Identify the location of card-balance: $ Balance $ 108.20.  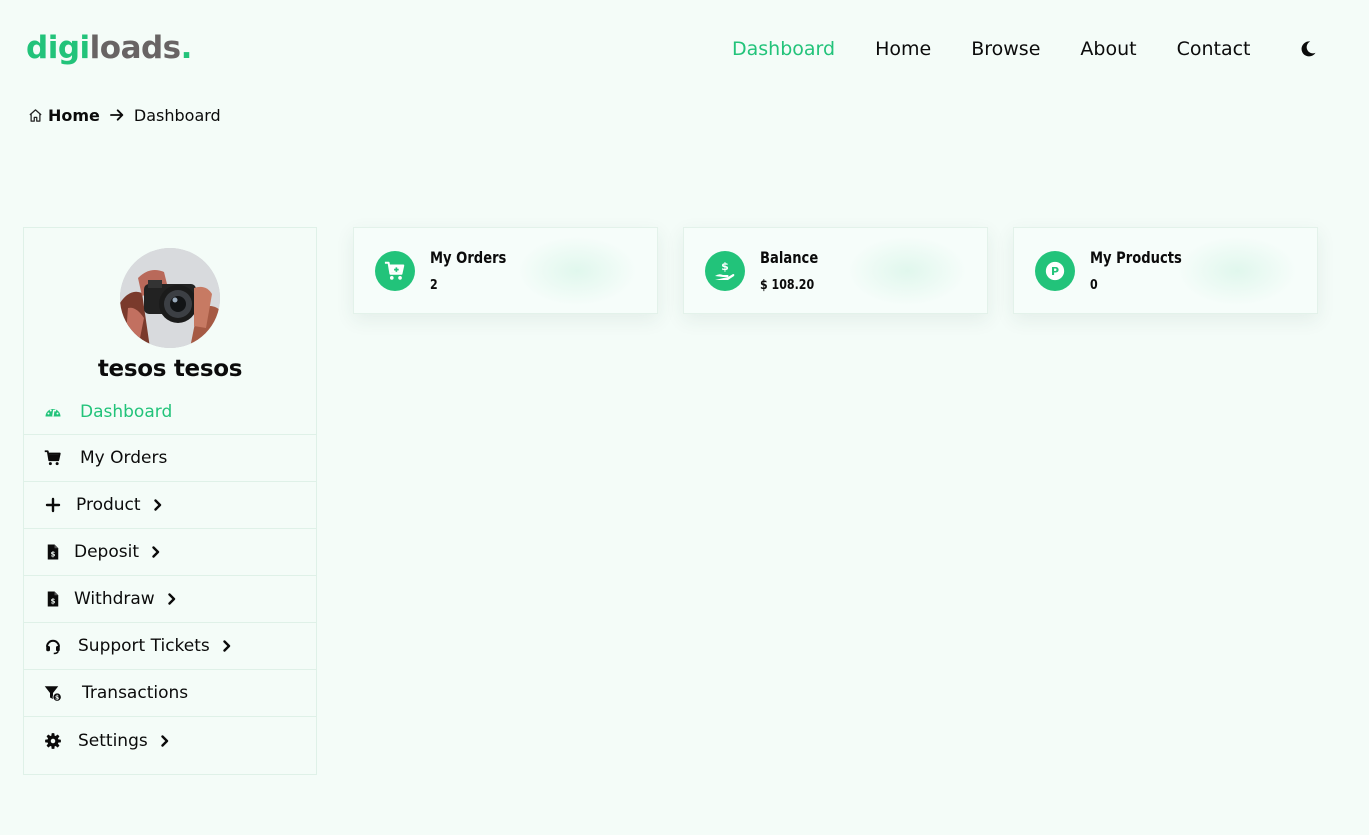
(835, 270).